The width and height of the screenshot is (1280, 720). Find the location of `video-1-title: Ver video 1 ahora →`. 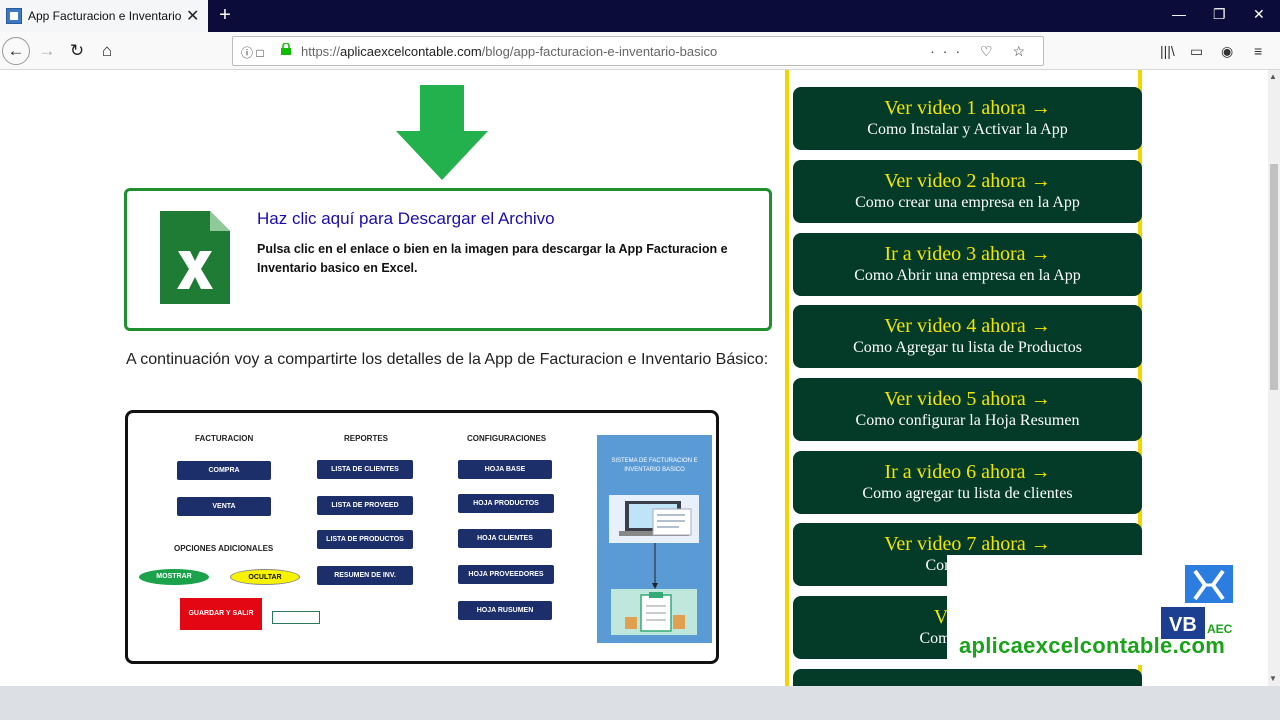

video-1-title: Ver video 1 ahora → is located at coordinates (967, 108).